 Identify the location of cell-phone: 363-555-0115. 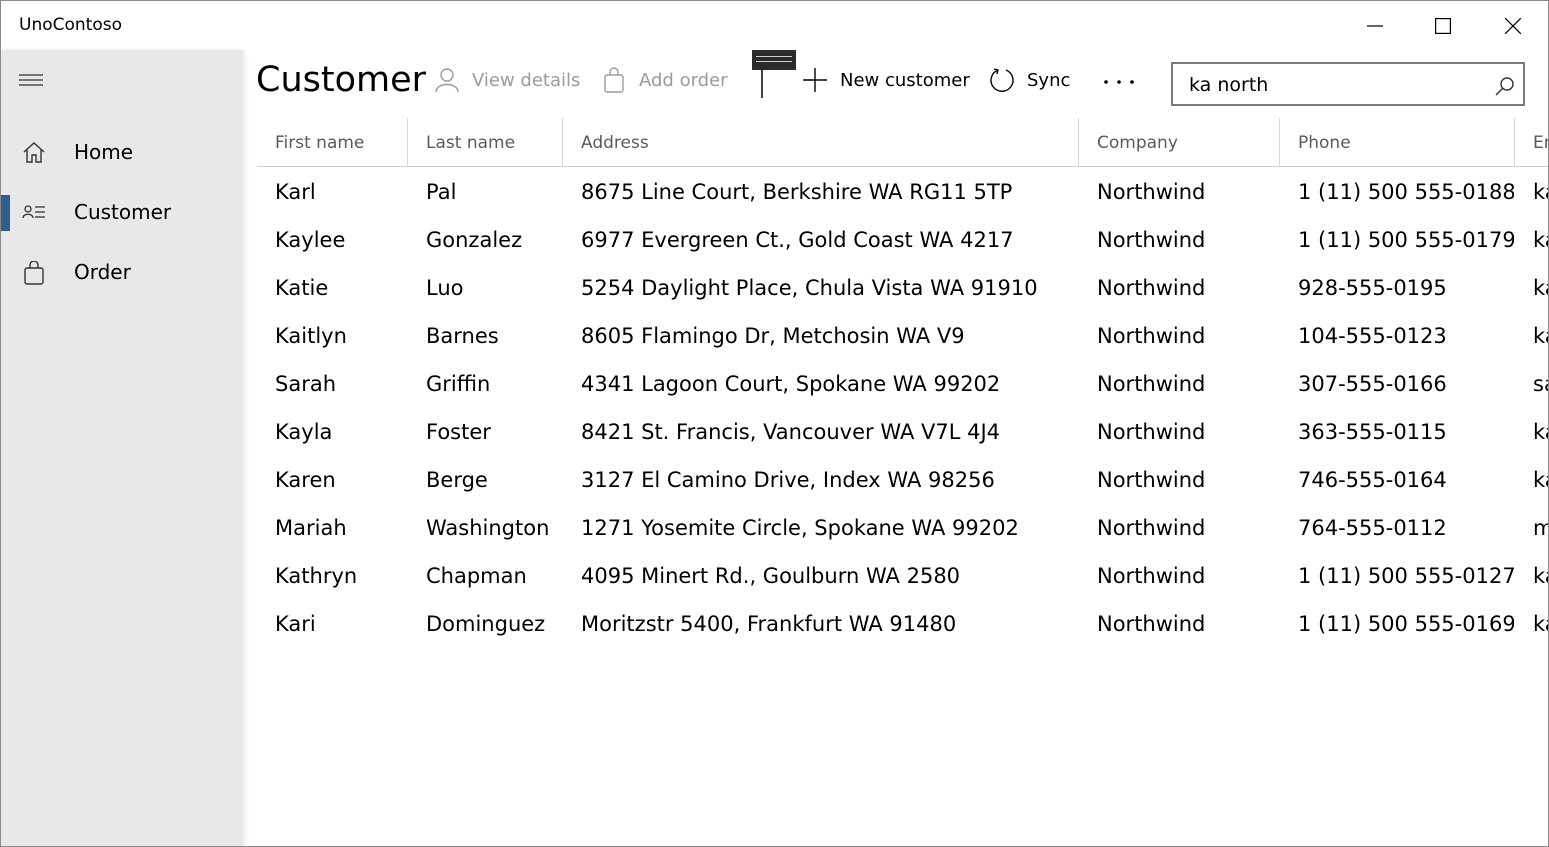
(1372, 432).